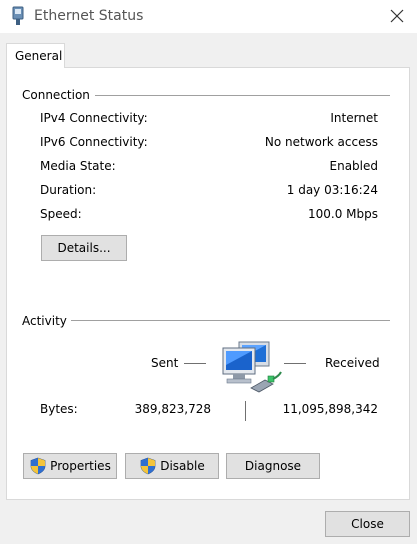 This screenshot has height=544, width=417. I want to click on diagnose-button: Diagnose, so click(273, 466).